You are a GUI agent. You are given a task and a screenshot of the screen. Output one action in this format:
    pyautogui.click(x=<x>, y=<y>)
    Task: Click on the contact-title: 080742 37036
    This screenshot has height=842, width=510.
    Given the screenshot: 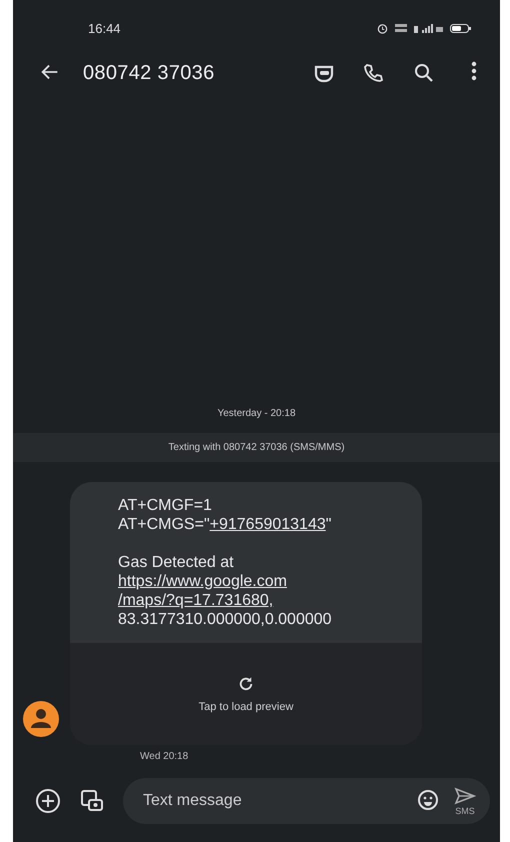 What is the action you would take?
    pyautogui.click(x=149, y=73)
    